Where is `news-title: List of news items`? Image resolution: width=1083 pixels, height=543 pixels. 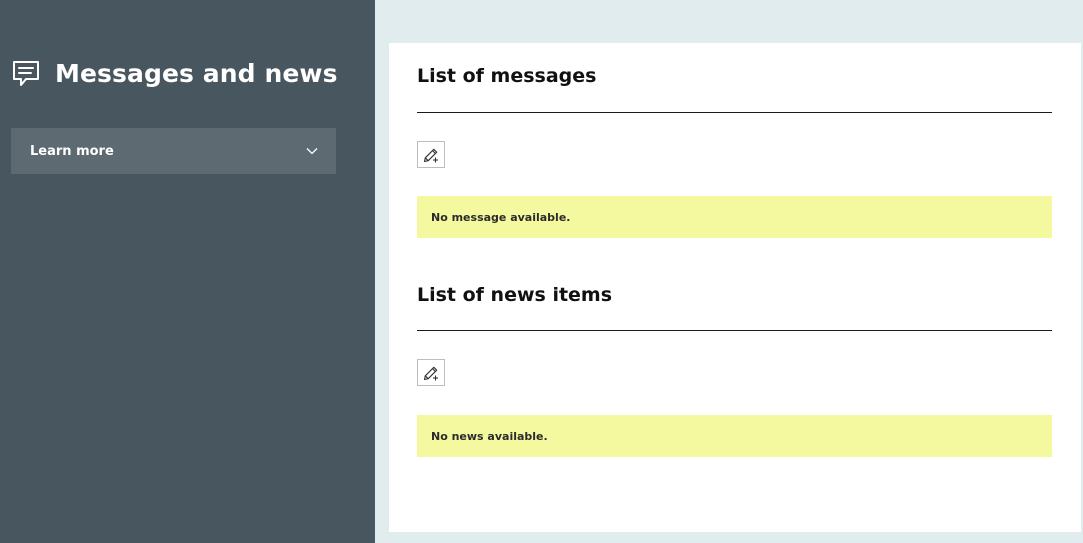
news-title: List of news items is located at coordinates (515, 295).